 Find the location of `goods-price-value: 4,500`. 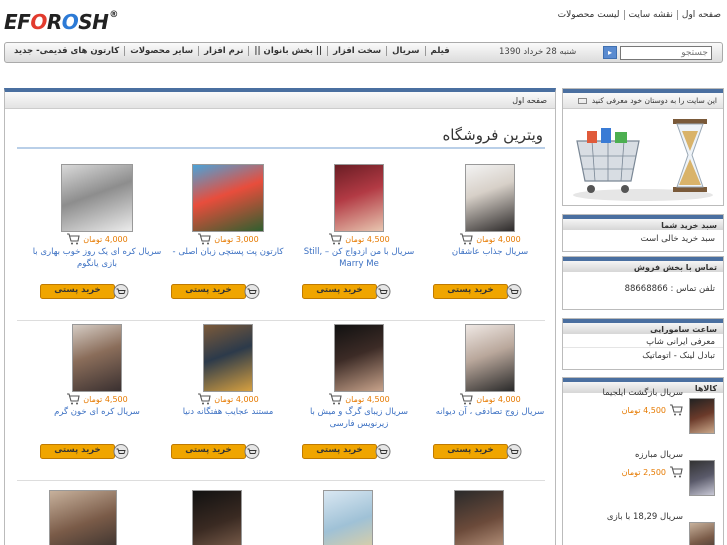

goods-price-value: 4,500 is located at coordinates (654, 410).